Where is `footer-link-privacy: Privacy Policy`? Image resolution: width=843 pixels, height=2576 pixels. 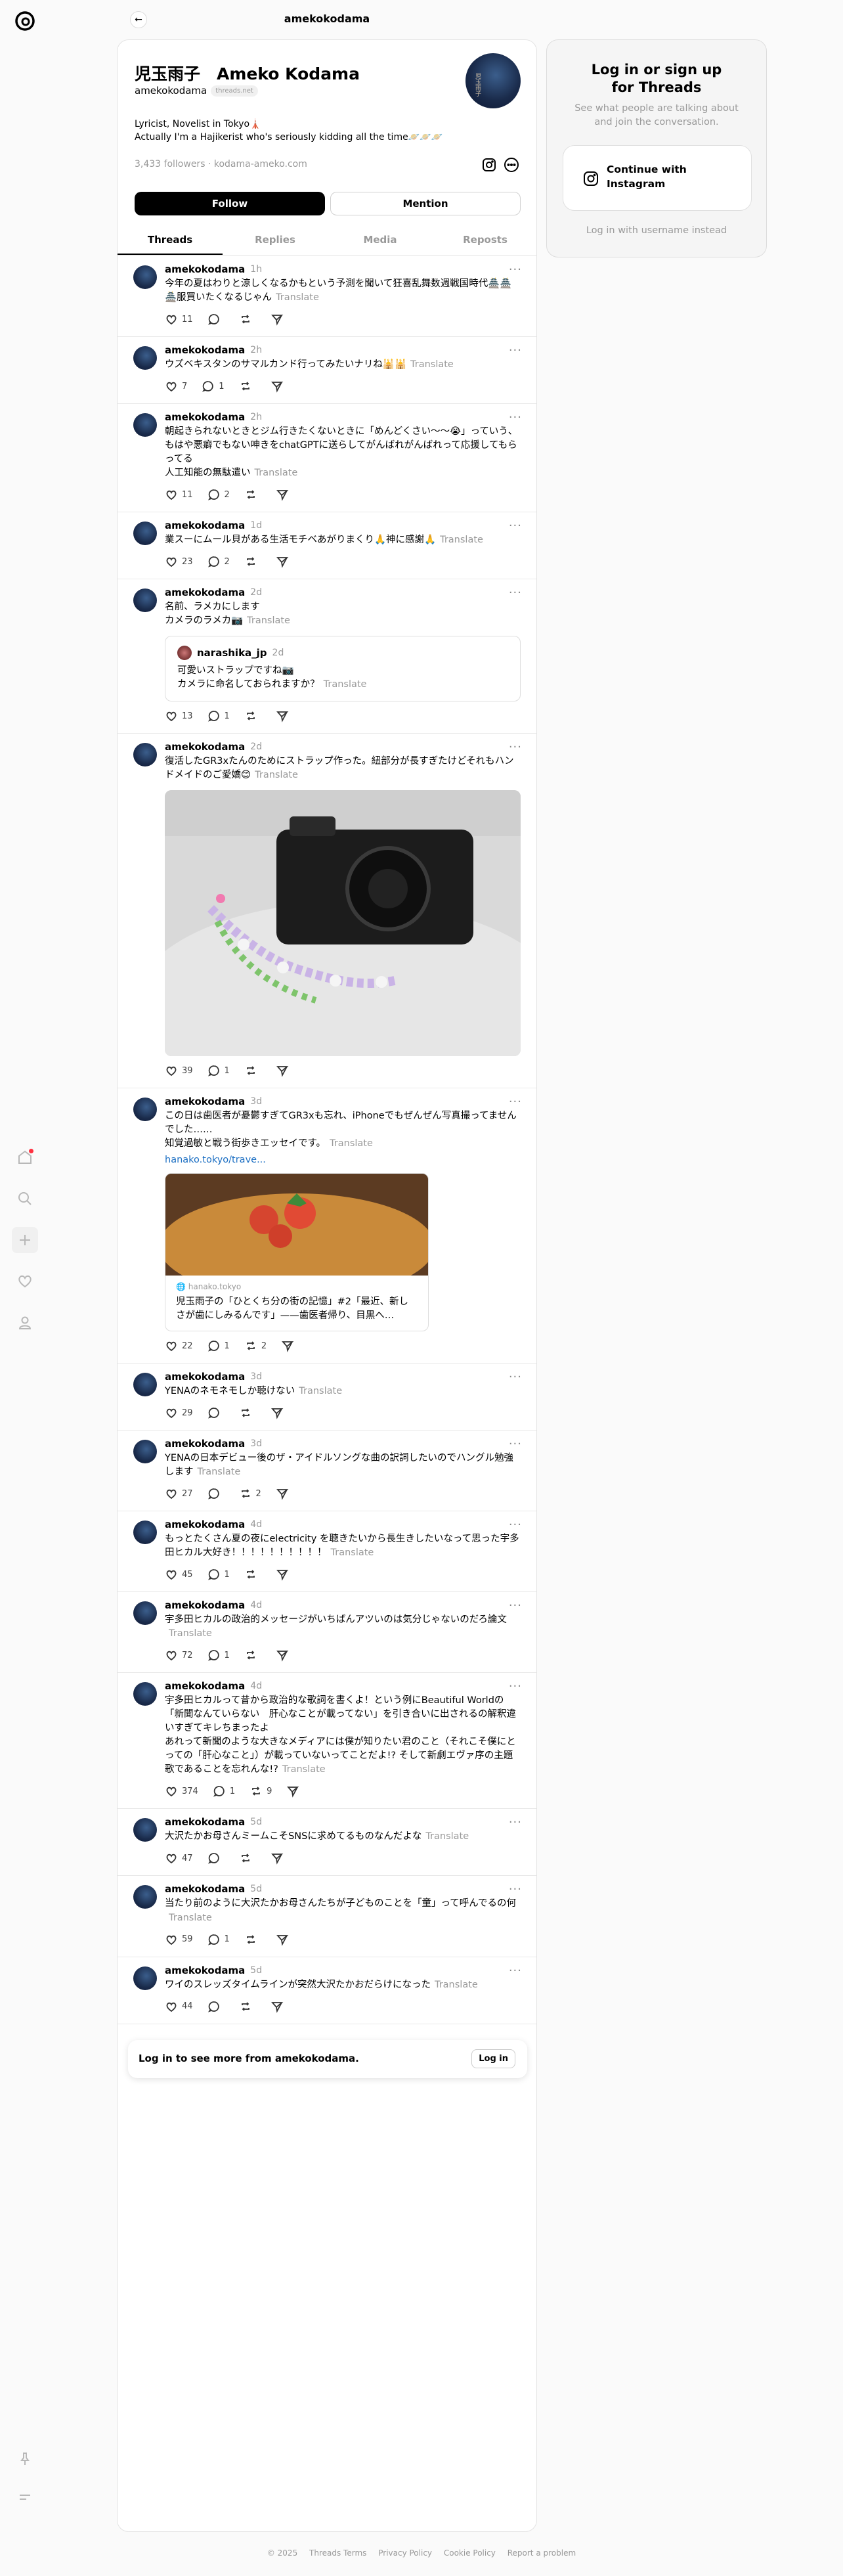 footer-link-privacy: Privacy Policy is located at coordinates (405, 2553).